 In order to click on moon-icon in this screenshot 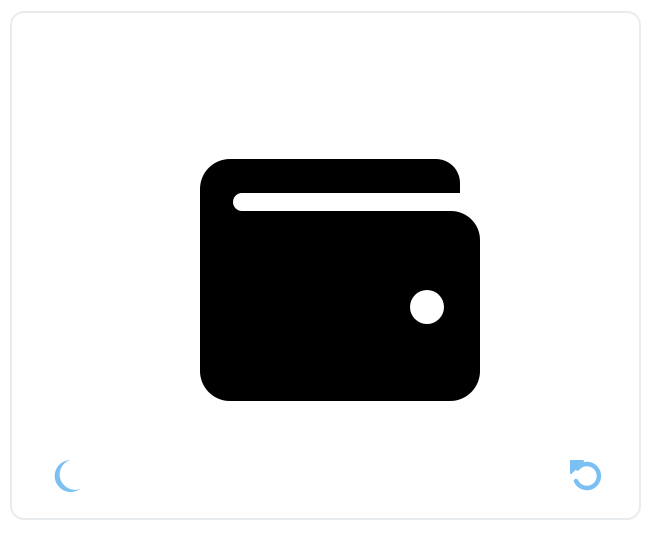, I will do `click(66, 476)`.